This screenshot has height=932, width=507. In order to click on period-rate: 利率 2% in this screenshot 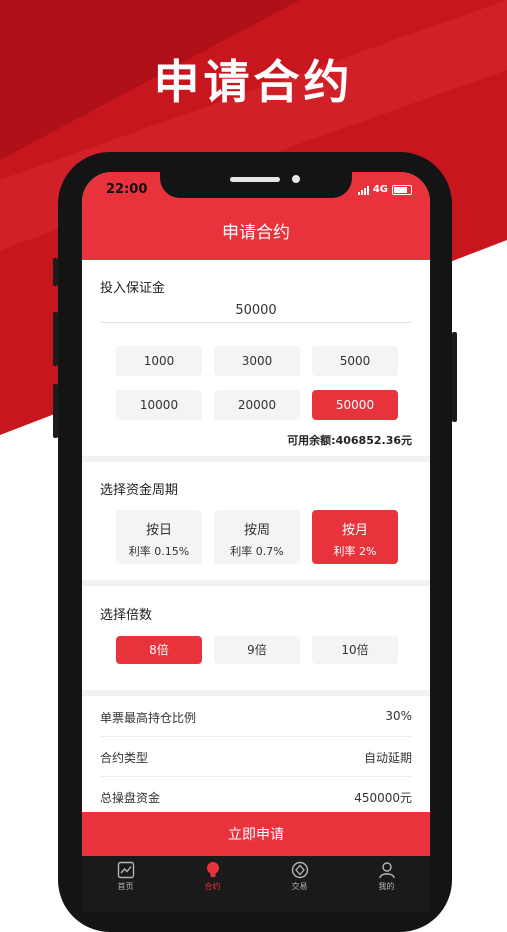, I will do `click(355, 551)`.